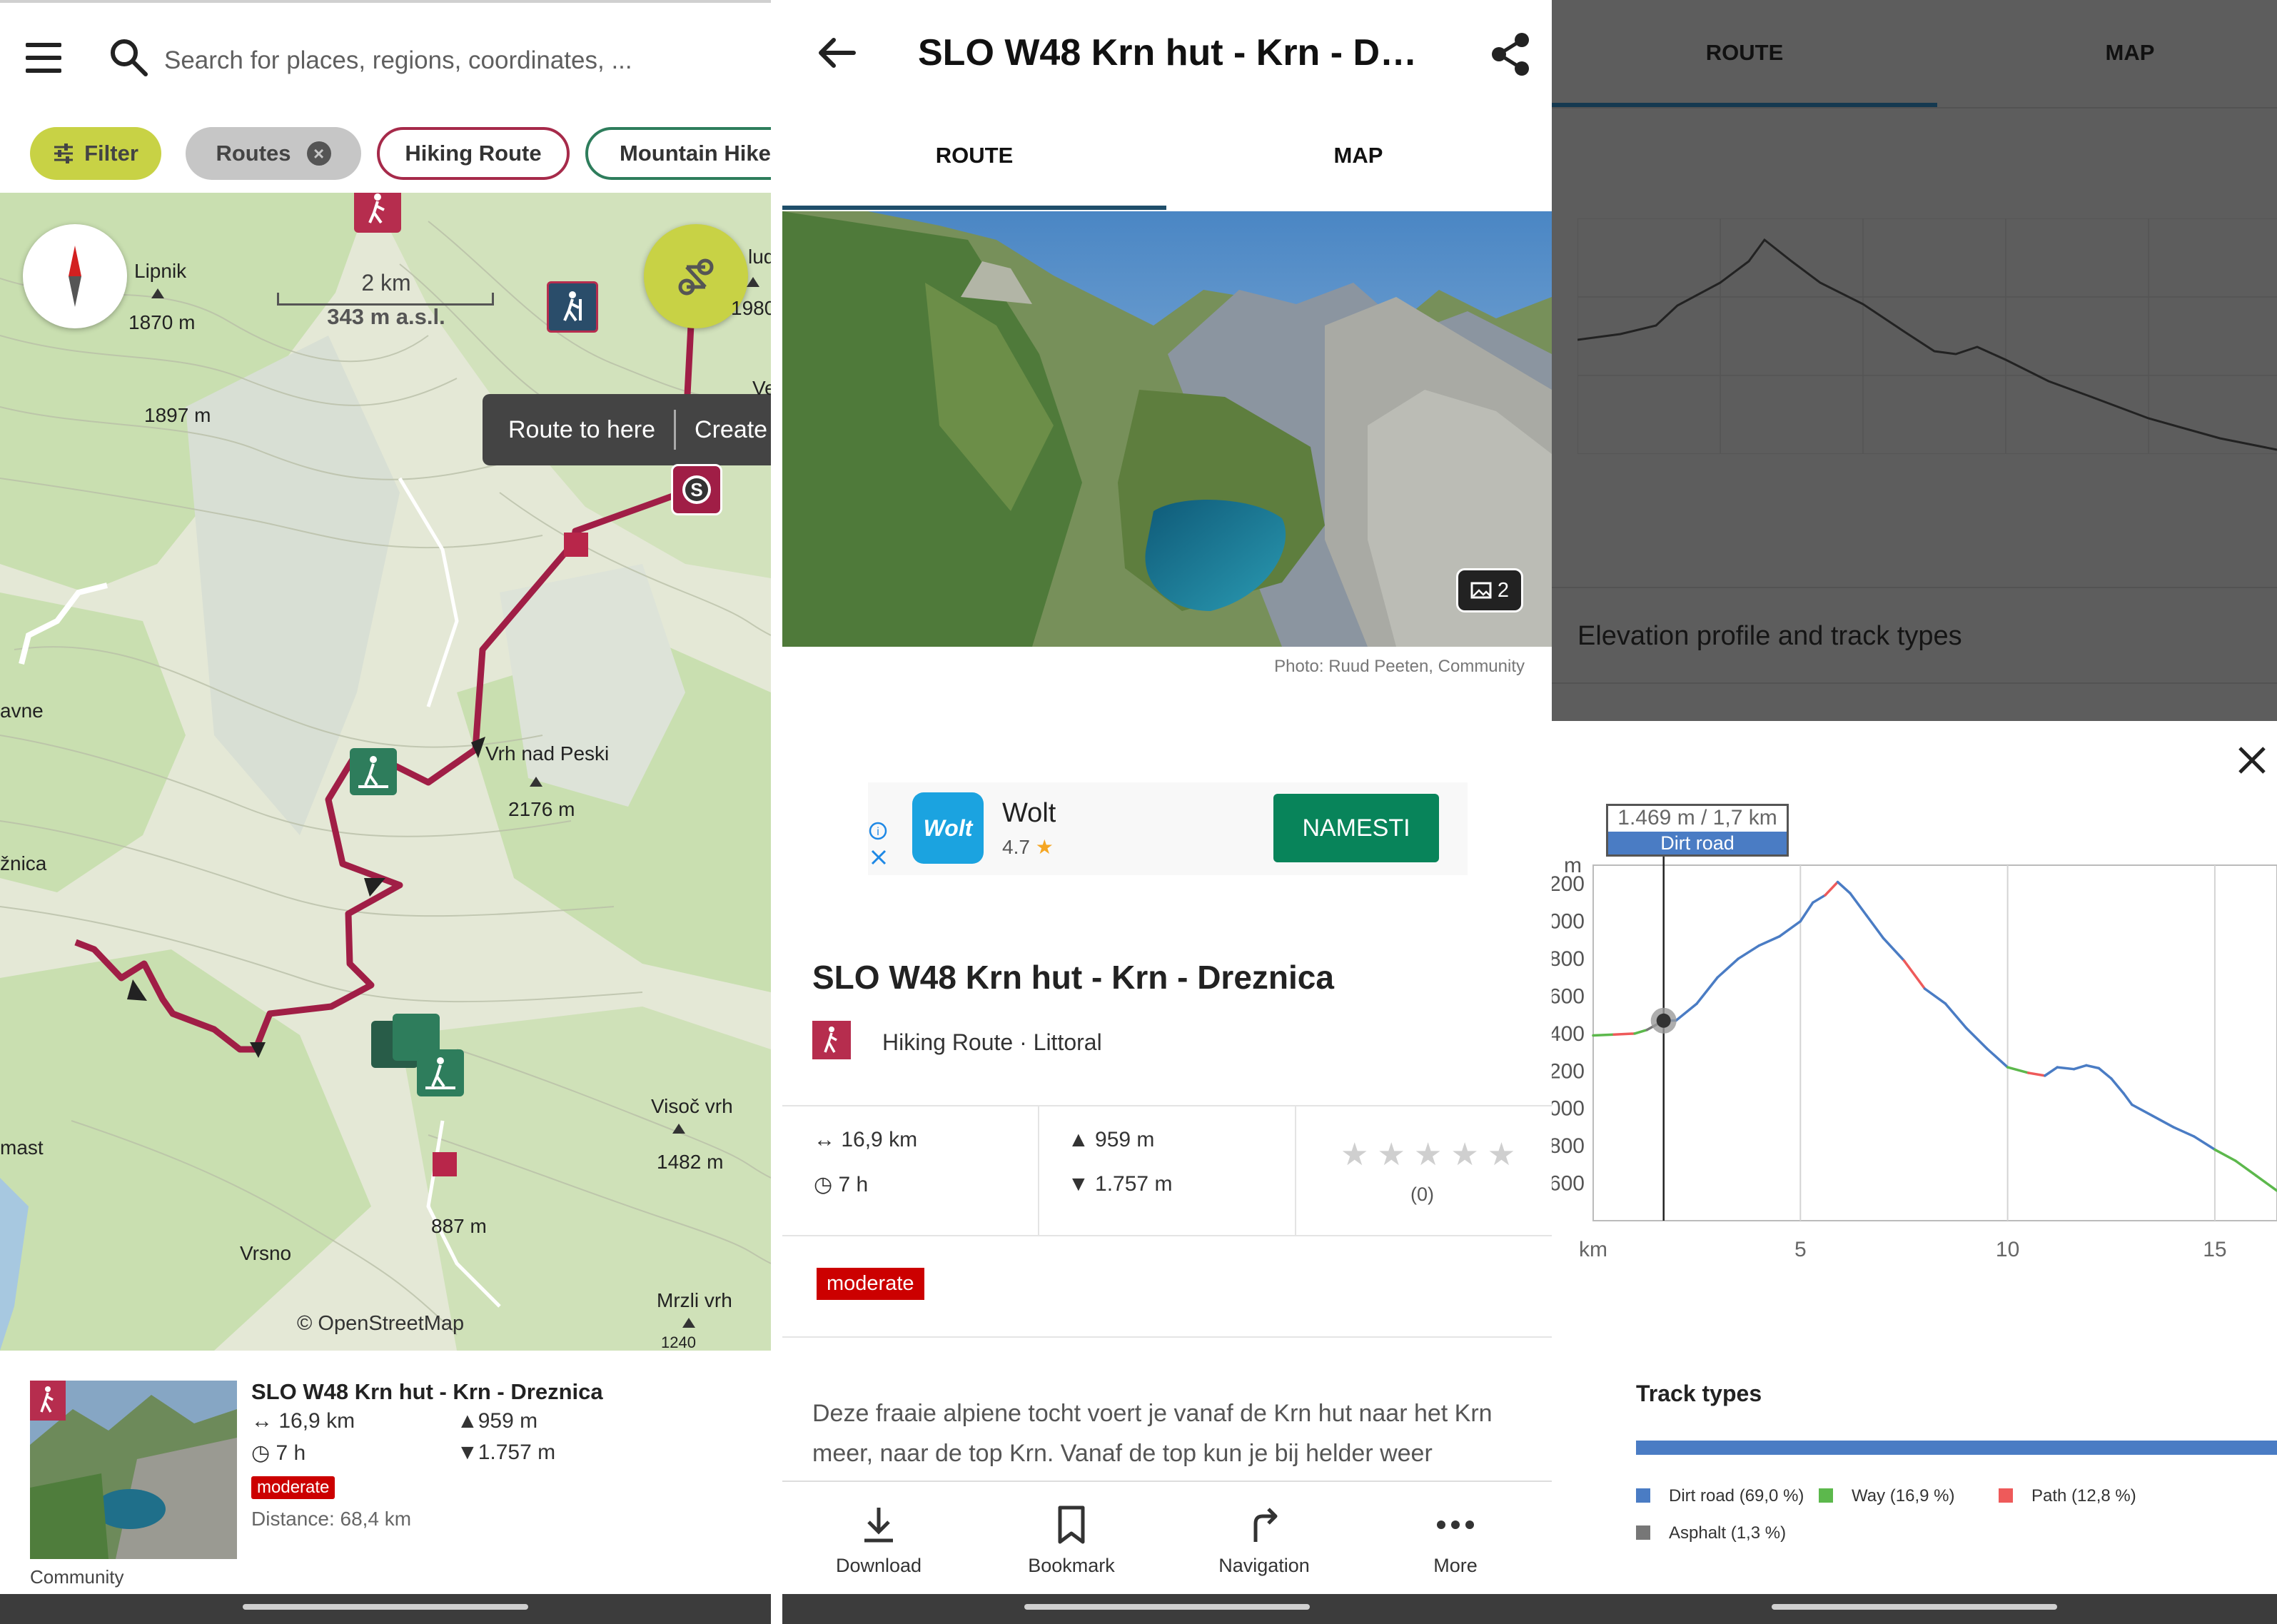  Describe the element at coordinates (473, 153) in the screenshot. I see `hiking-route-chip: Hiking Route` at that location.